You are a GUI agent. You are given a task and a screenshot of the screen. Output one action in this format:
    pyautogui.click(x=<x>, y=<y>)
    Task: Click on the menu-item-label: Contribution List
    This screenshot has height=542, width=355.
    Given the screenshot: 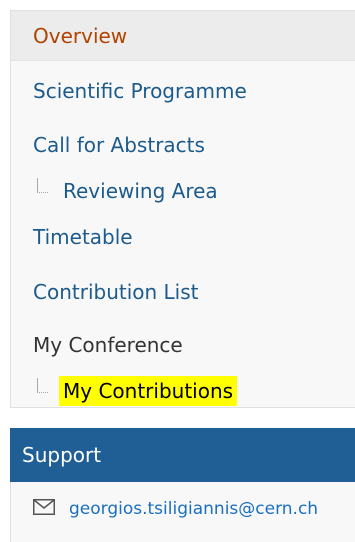 What is the action you would take?
    pyautogui.click(x=116, y=292)
    